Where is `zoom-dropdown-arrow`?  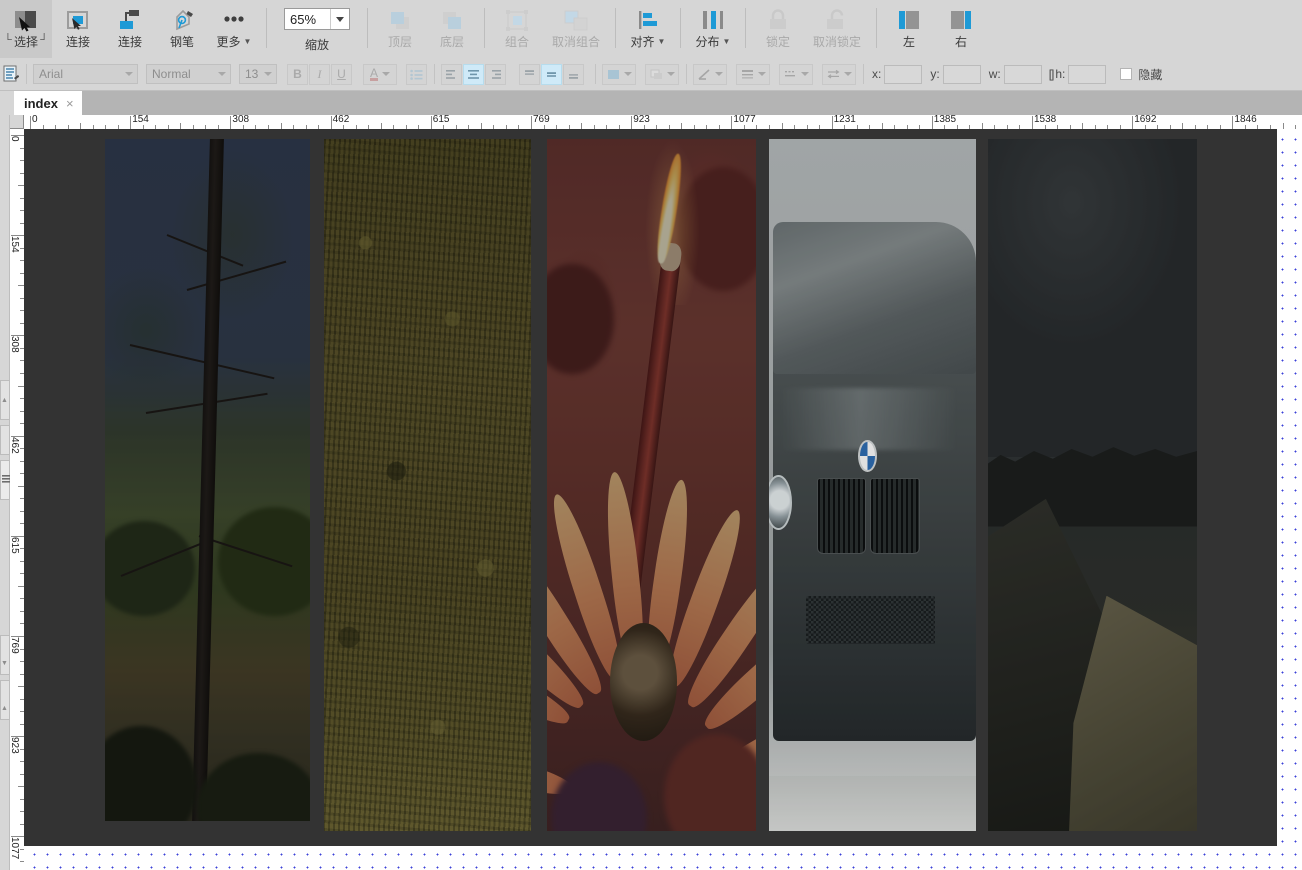 zoom-dropdown-arrow is located at coordinates (339, 19).